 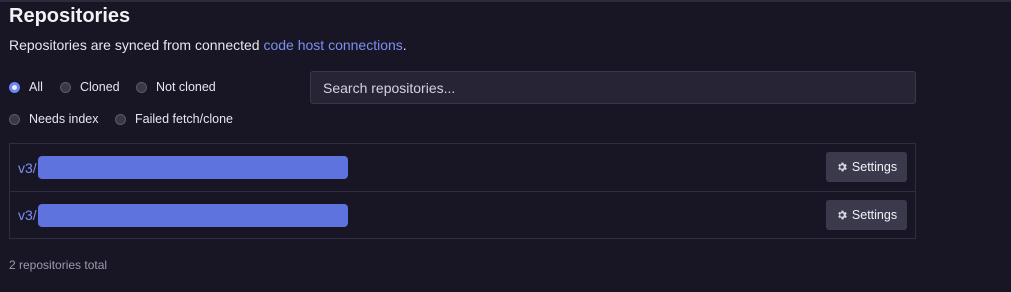 I want to click on subtitle-text: Repositories are synced from connected, so click(x=136, y=45).